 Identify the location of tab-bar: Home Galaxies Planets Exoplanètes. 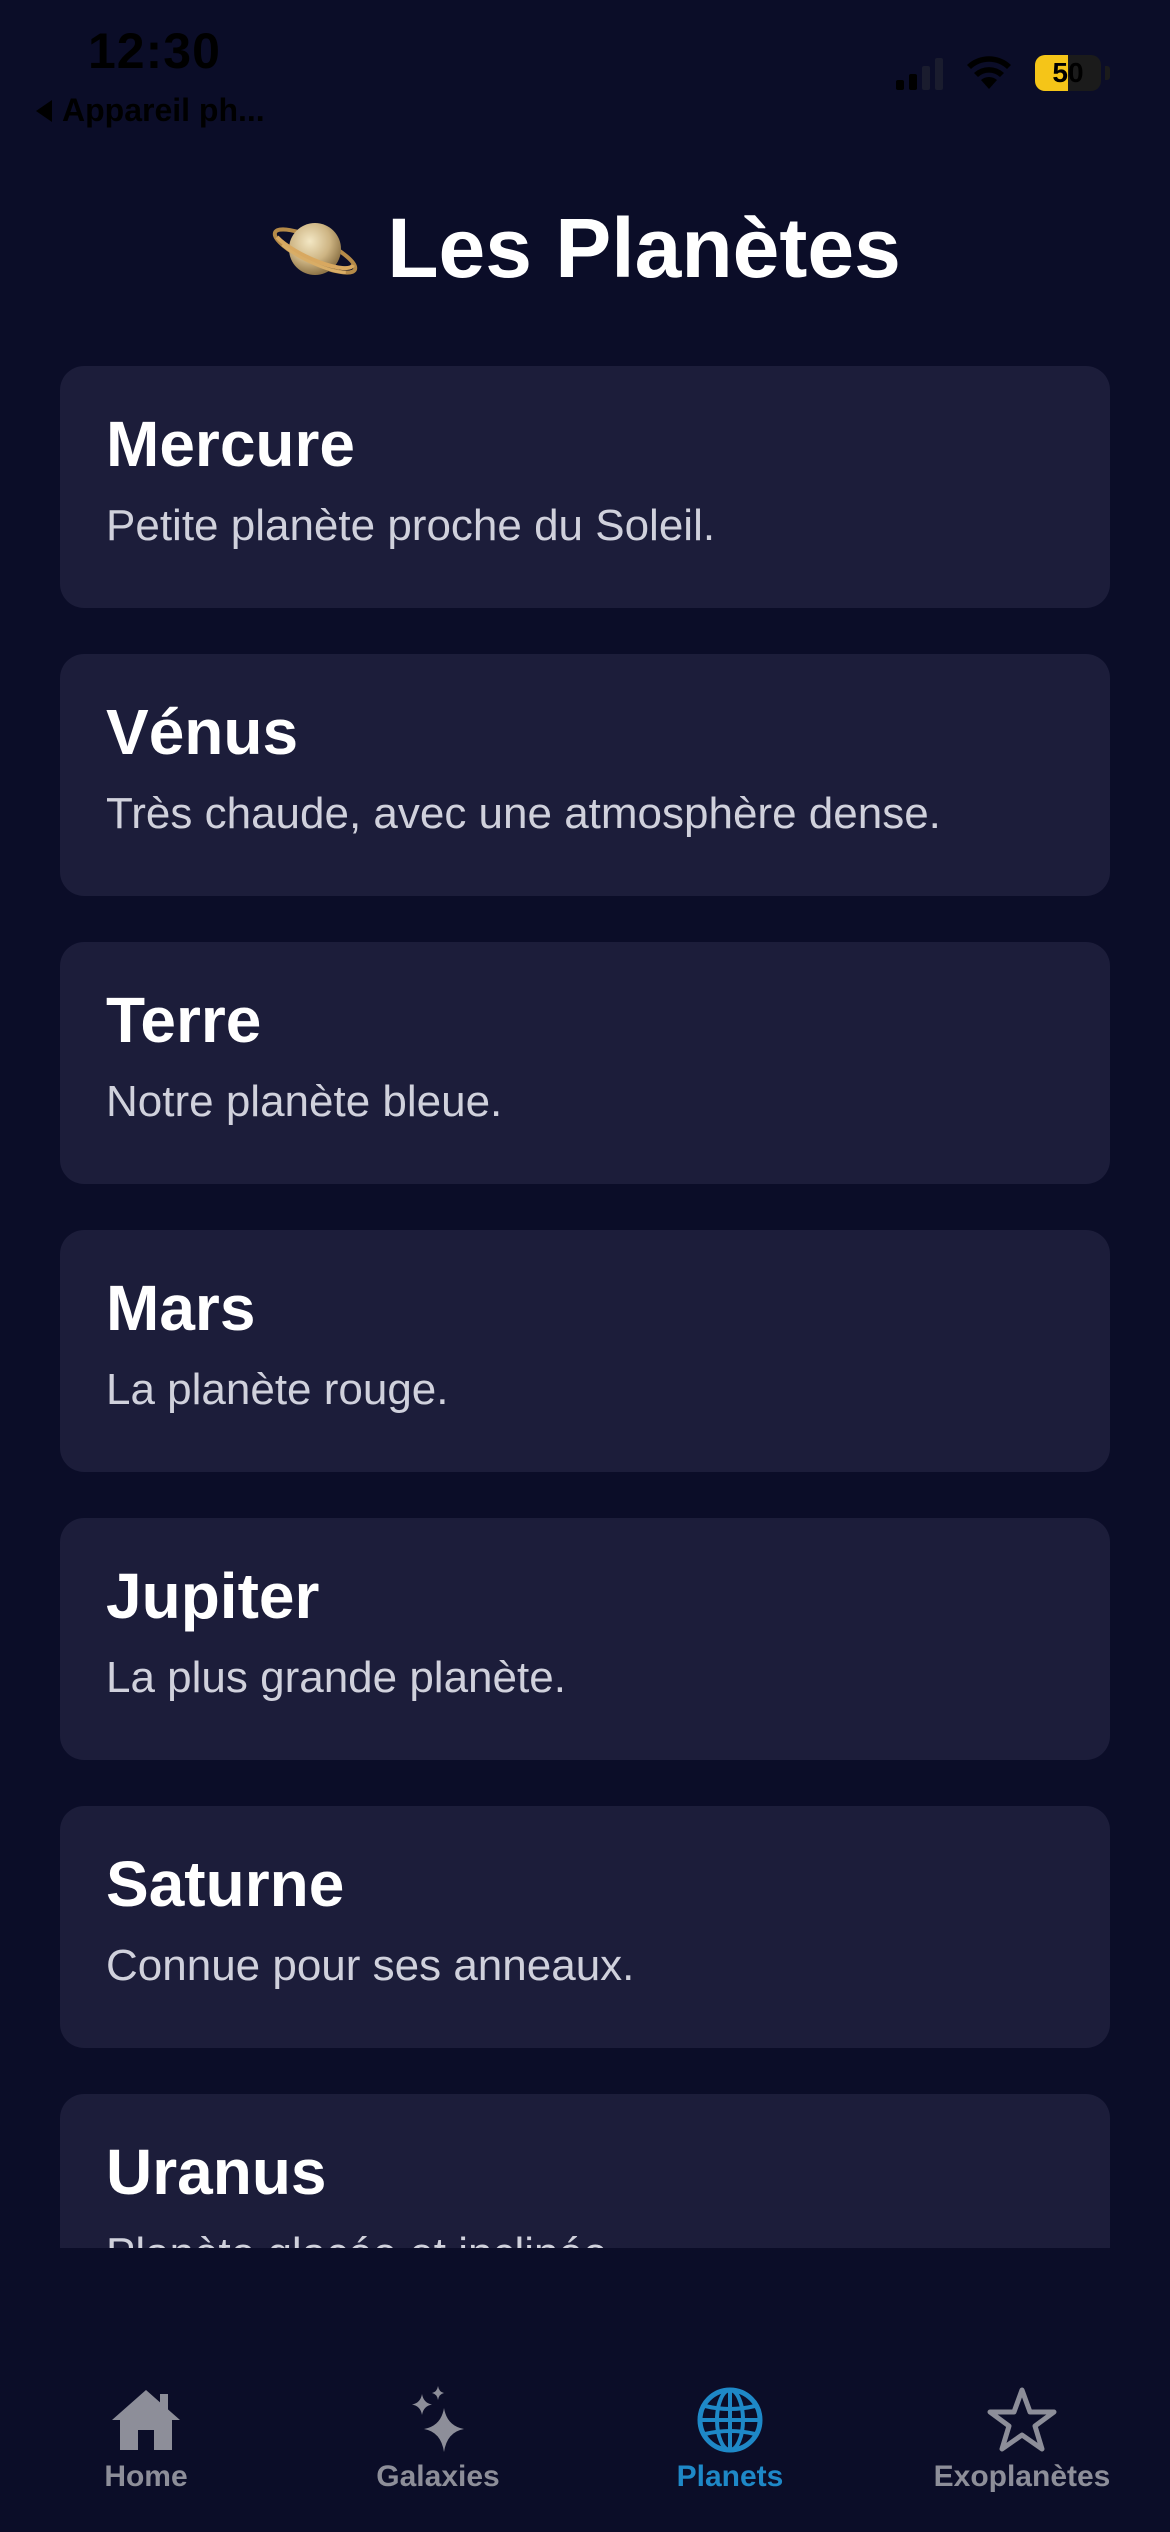
(585, 2390).